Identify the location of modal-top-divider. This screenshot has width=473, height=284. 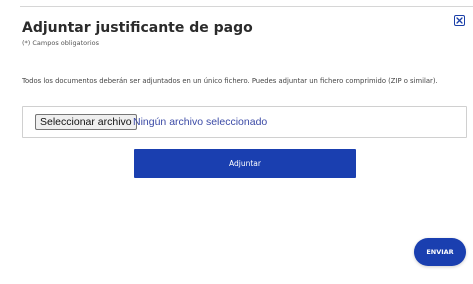
(246, 6).